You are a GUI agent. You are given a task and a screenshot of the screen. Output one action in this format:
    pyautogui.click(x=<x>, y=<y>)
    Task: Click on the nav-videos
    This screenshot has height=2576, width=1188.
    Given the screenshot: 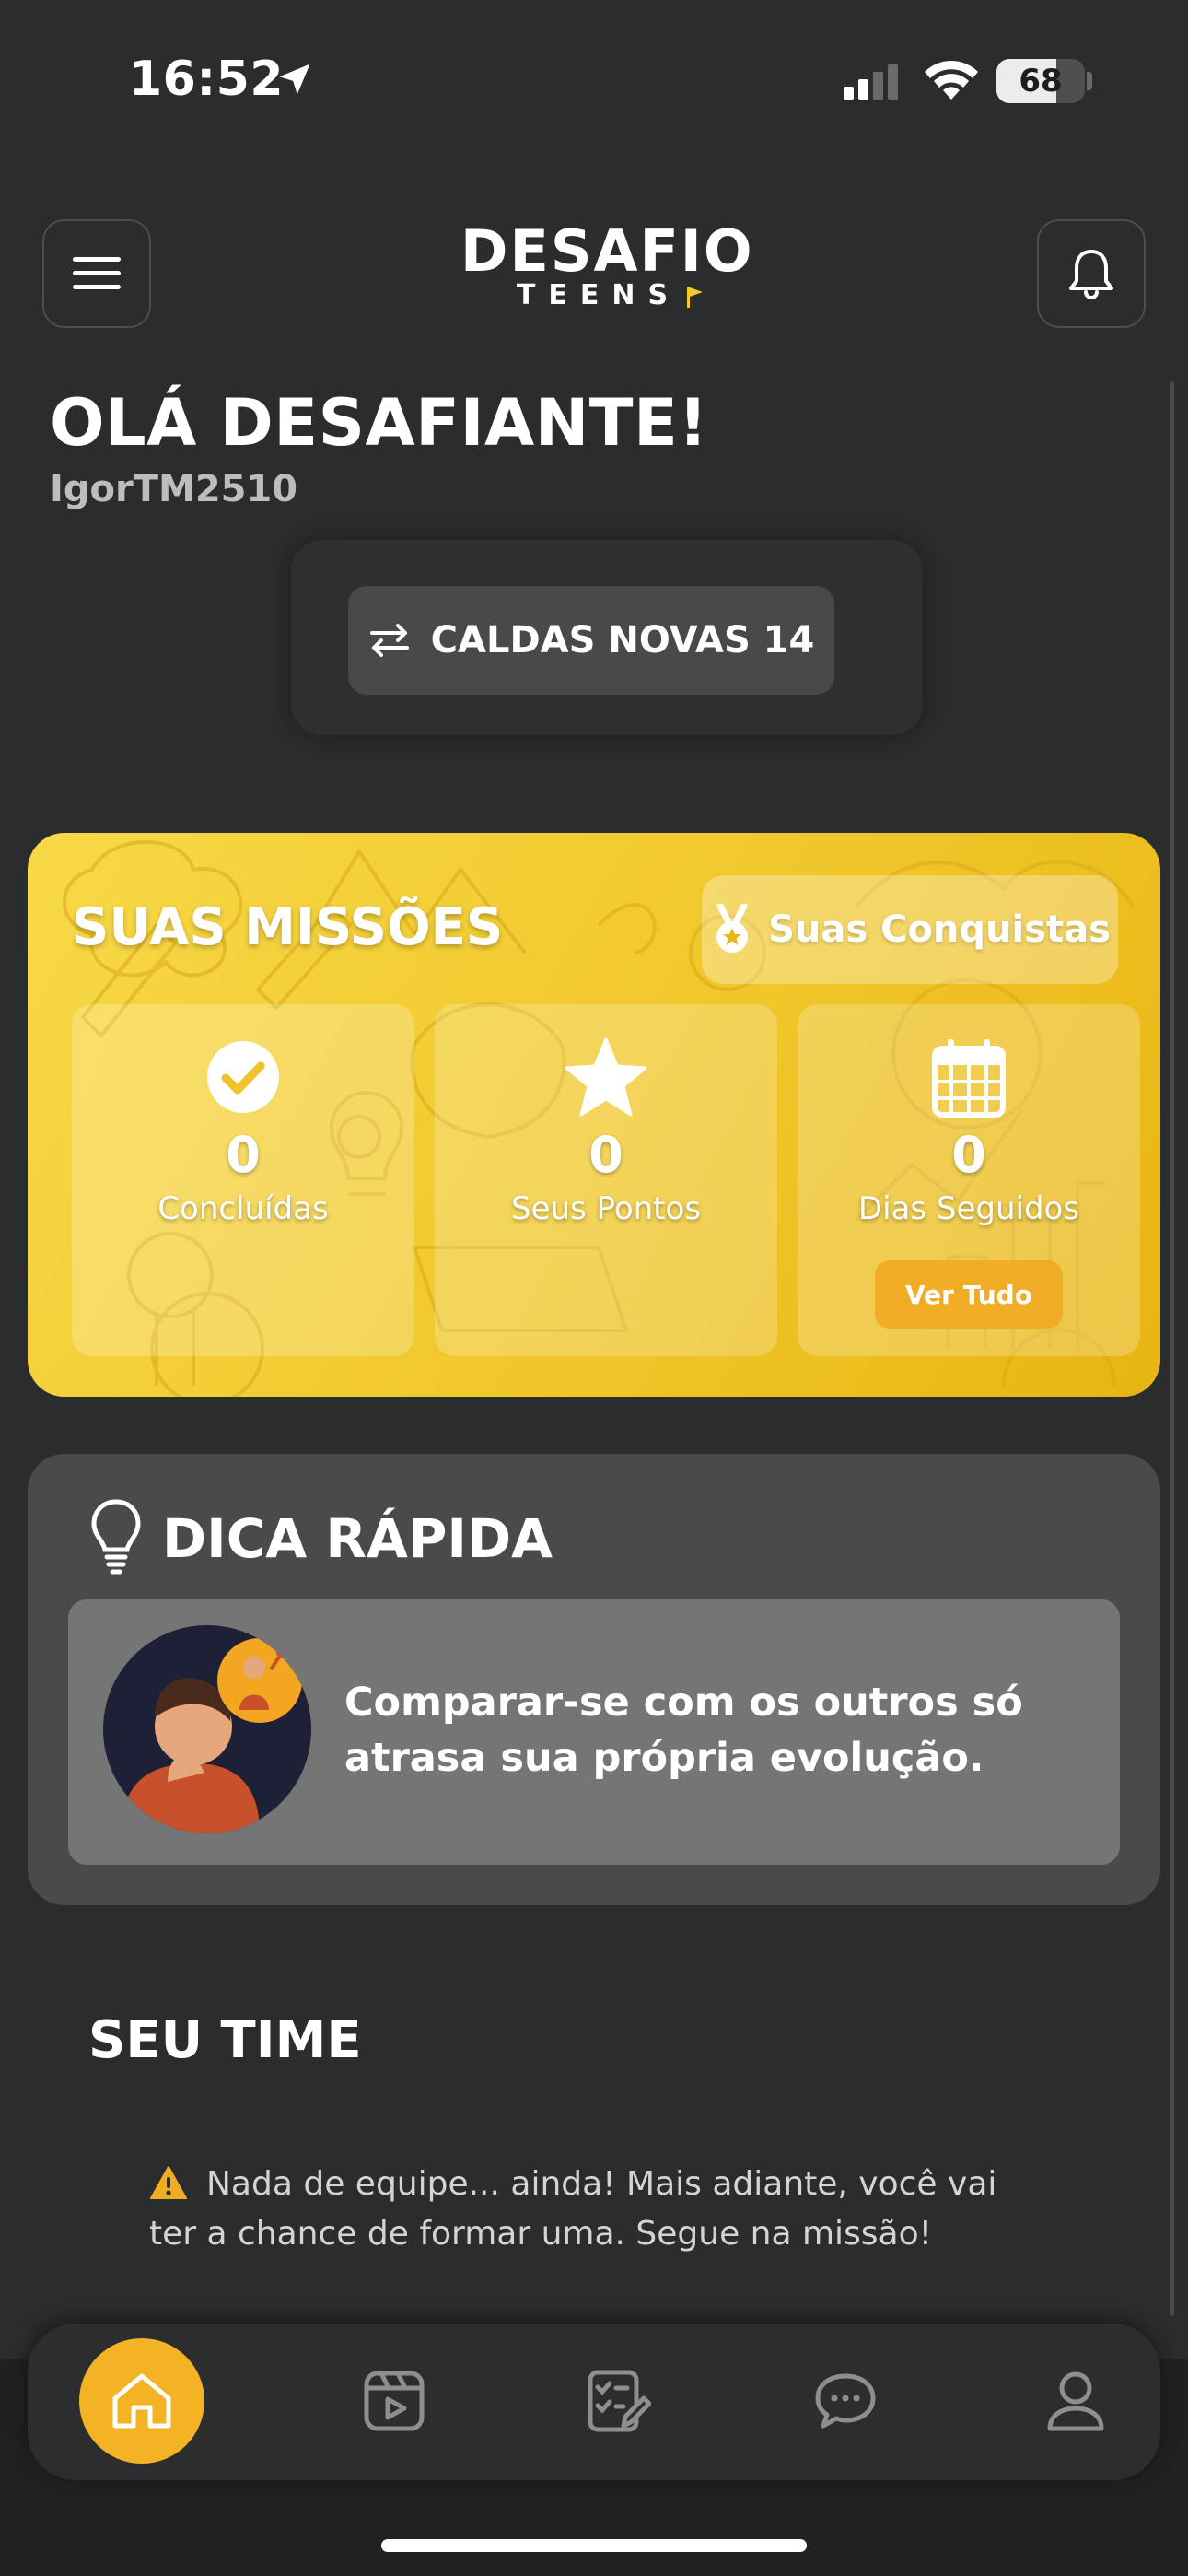 What is the action you would take?
    pyautogui.click(x=394, y=2401)
    